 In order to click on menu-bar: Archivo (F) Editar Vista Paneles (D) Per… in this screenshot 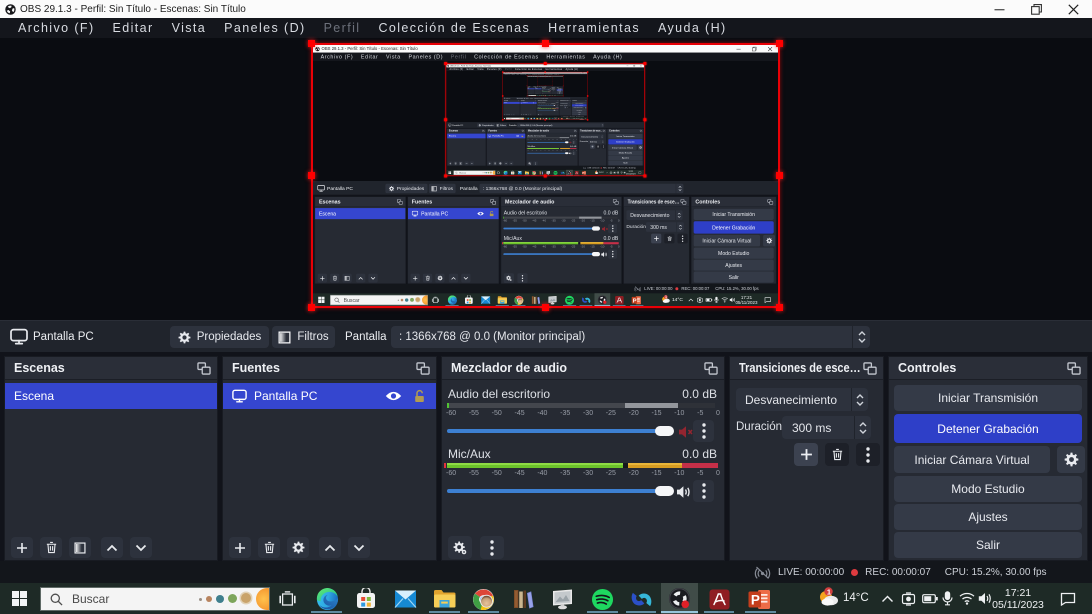, I will do `click(546, 28)`.